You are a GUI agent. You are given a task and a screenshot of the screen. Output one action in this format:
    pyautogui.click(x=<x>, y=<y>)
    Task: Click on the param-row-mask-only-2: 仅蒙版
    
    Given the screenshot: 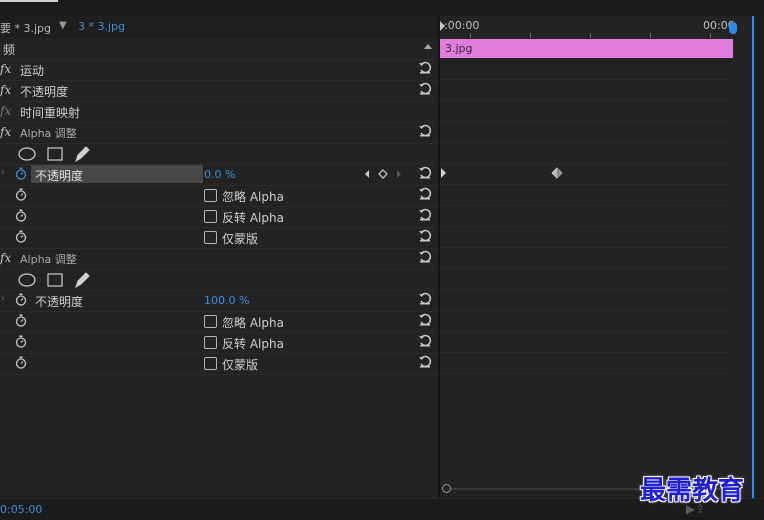 What is the action you would take?
    pyautogui.click(x=219, y=364)
    